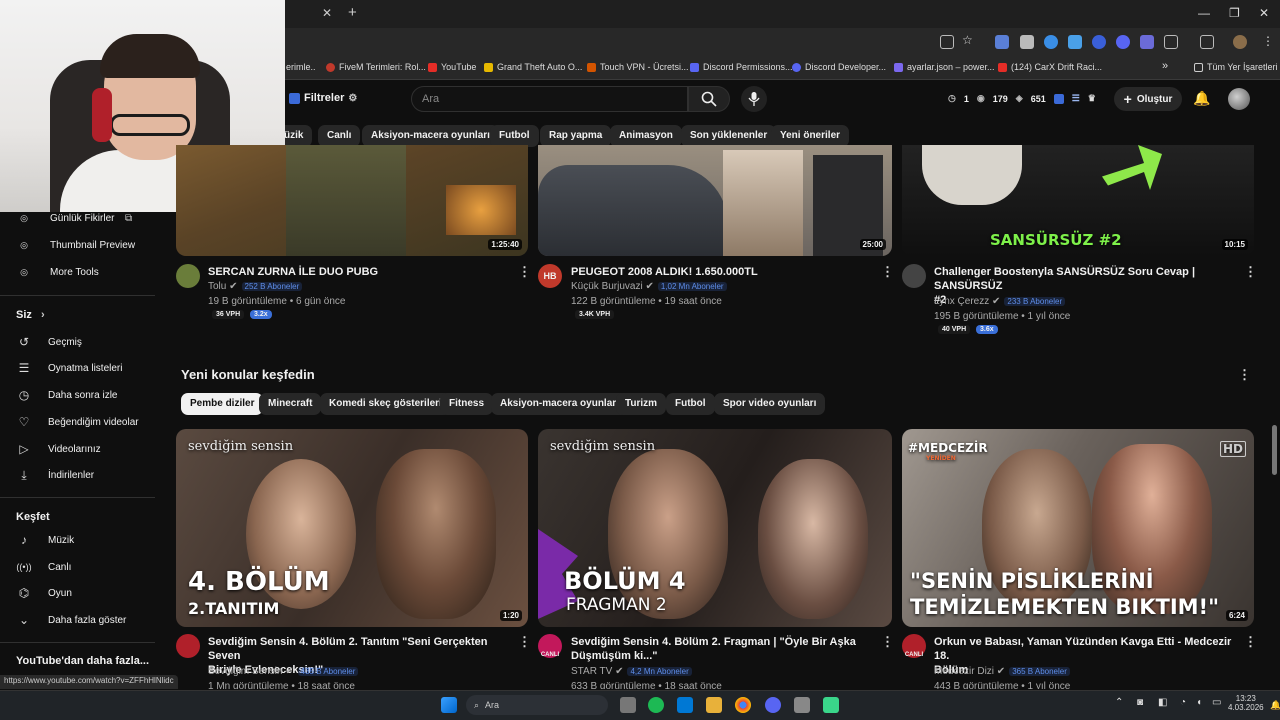 The width and height of the screenshot is (1280, 720). What do you see at coordinates (80, 540) in the screenshot?
I see `sidebar-item-music: ♪ Müzik` at bounding box center [80, 540].